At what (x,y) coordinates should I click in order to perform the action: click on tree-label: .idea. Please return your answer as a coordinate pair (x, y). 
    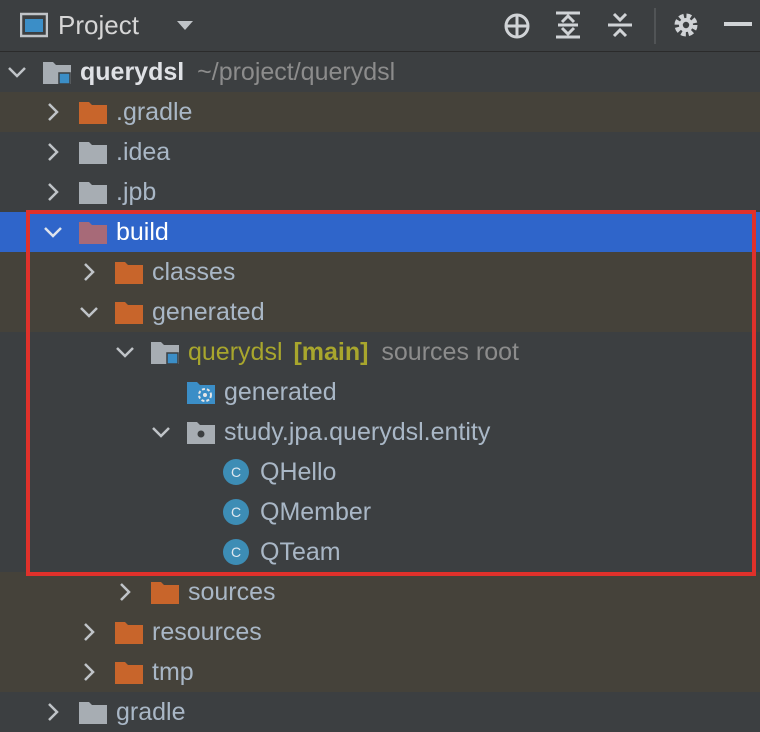
    Looking at the image, I should click on (143, 152).